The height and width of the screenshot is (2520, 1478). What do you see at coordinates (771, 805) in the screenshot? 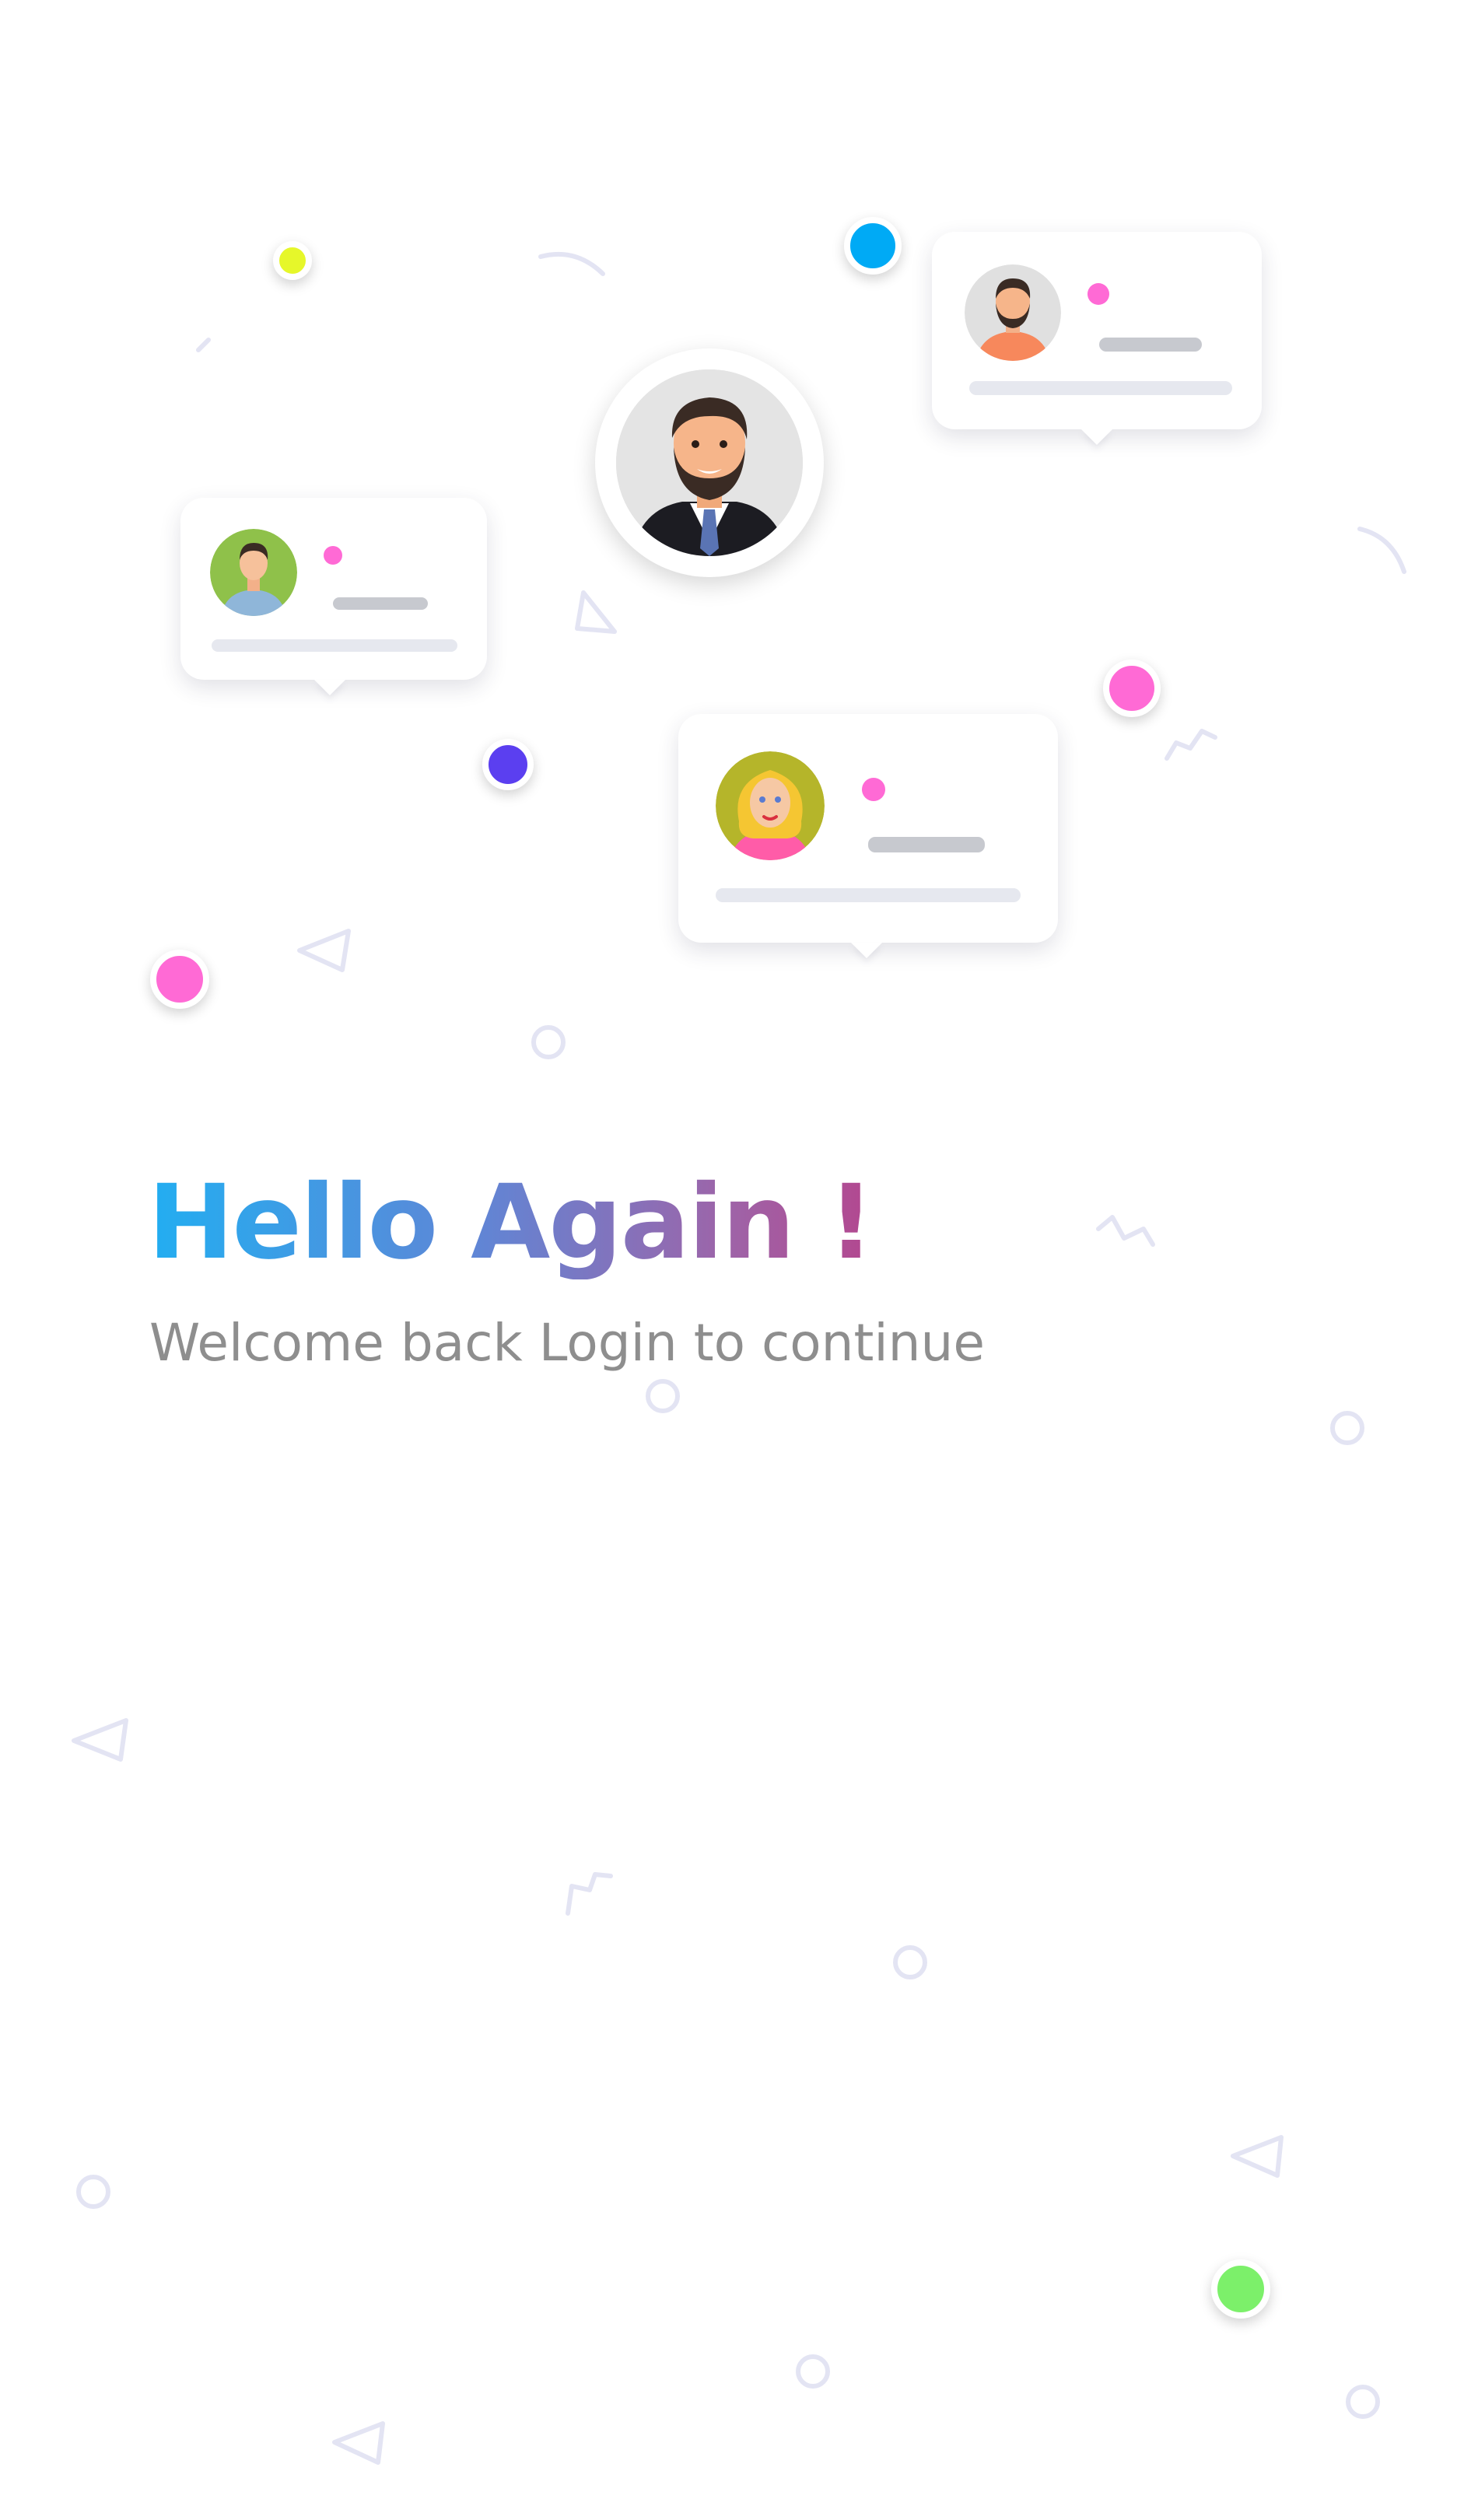
I see `avatar-woman-blonde-icon` at bounding box center [771, 805].